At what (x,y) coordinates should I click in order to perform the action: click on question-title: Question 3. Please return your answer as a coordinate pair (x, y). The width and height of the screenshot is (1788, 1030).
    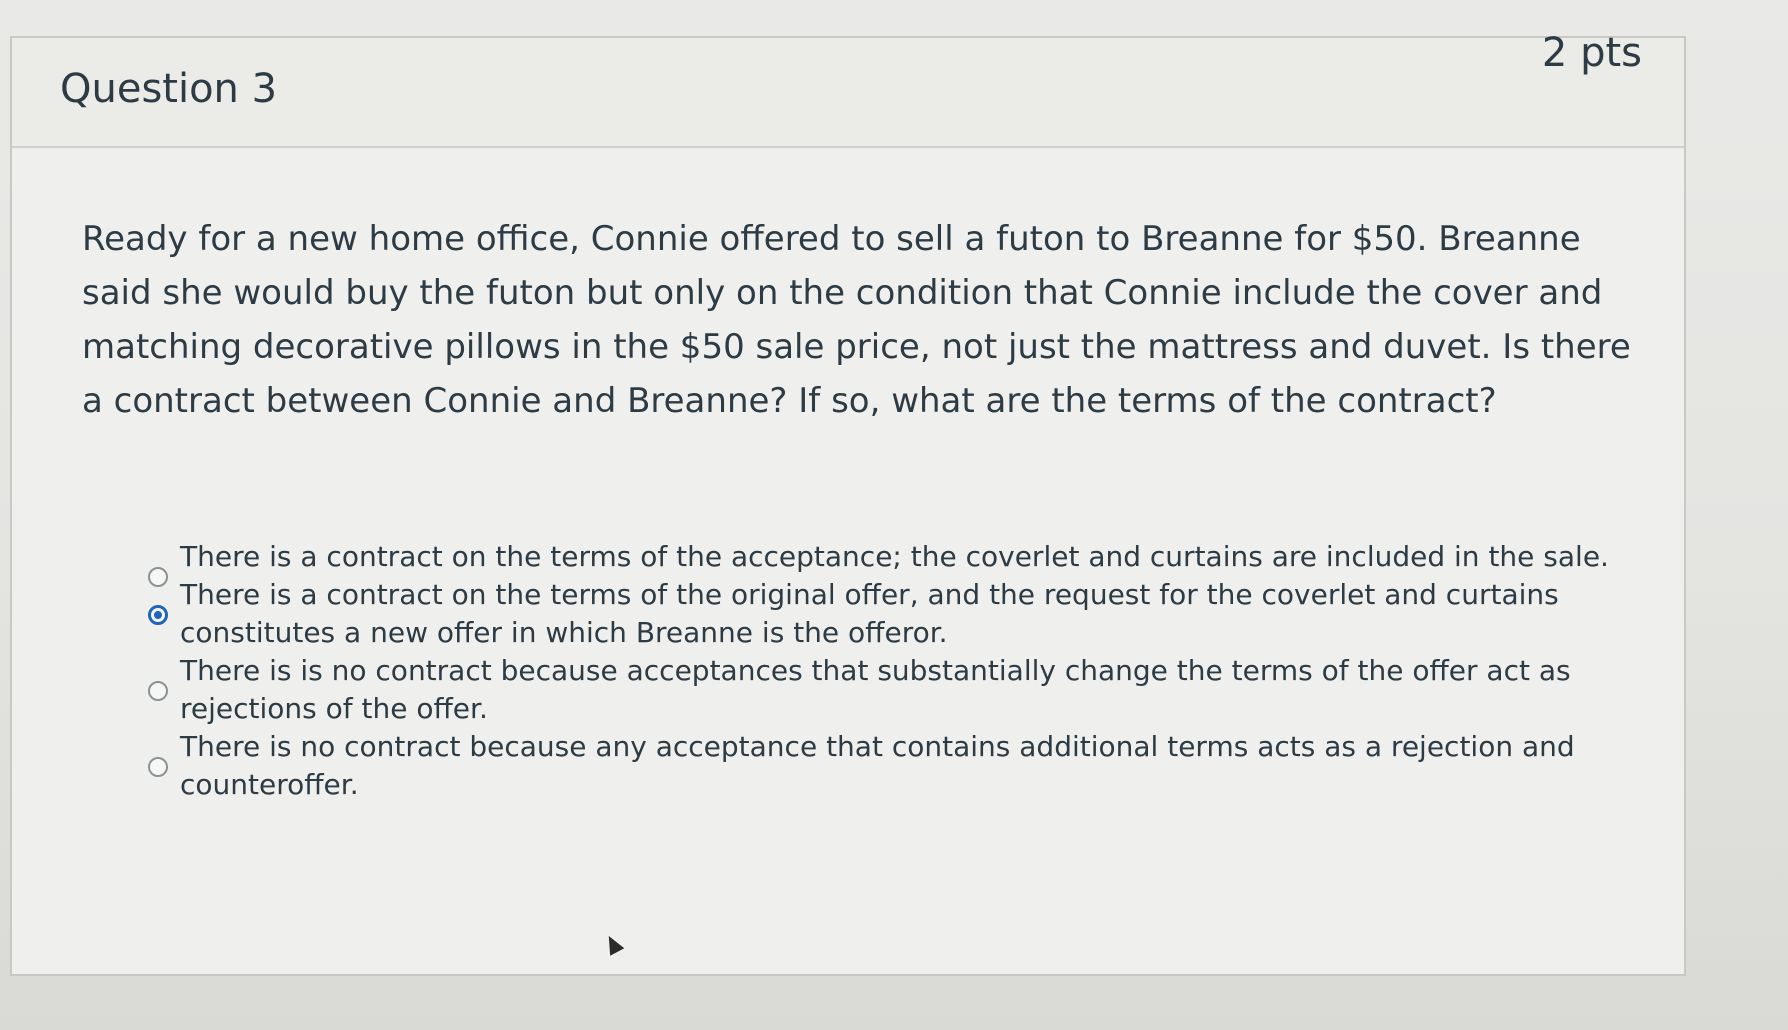
    Looking at the image, I should click on (169, 89).